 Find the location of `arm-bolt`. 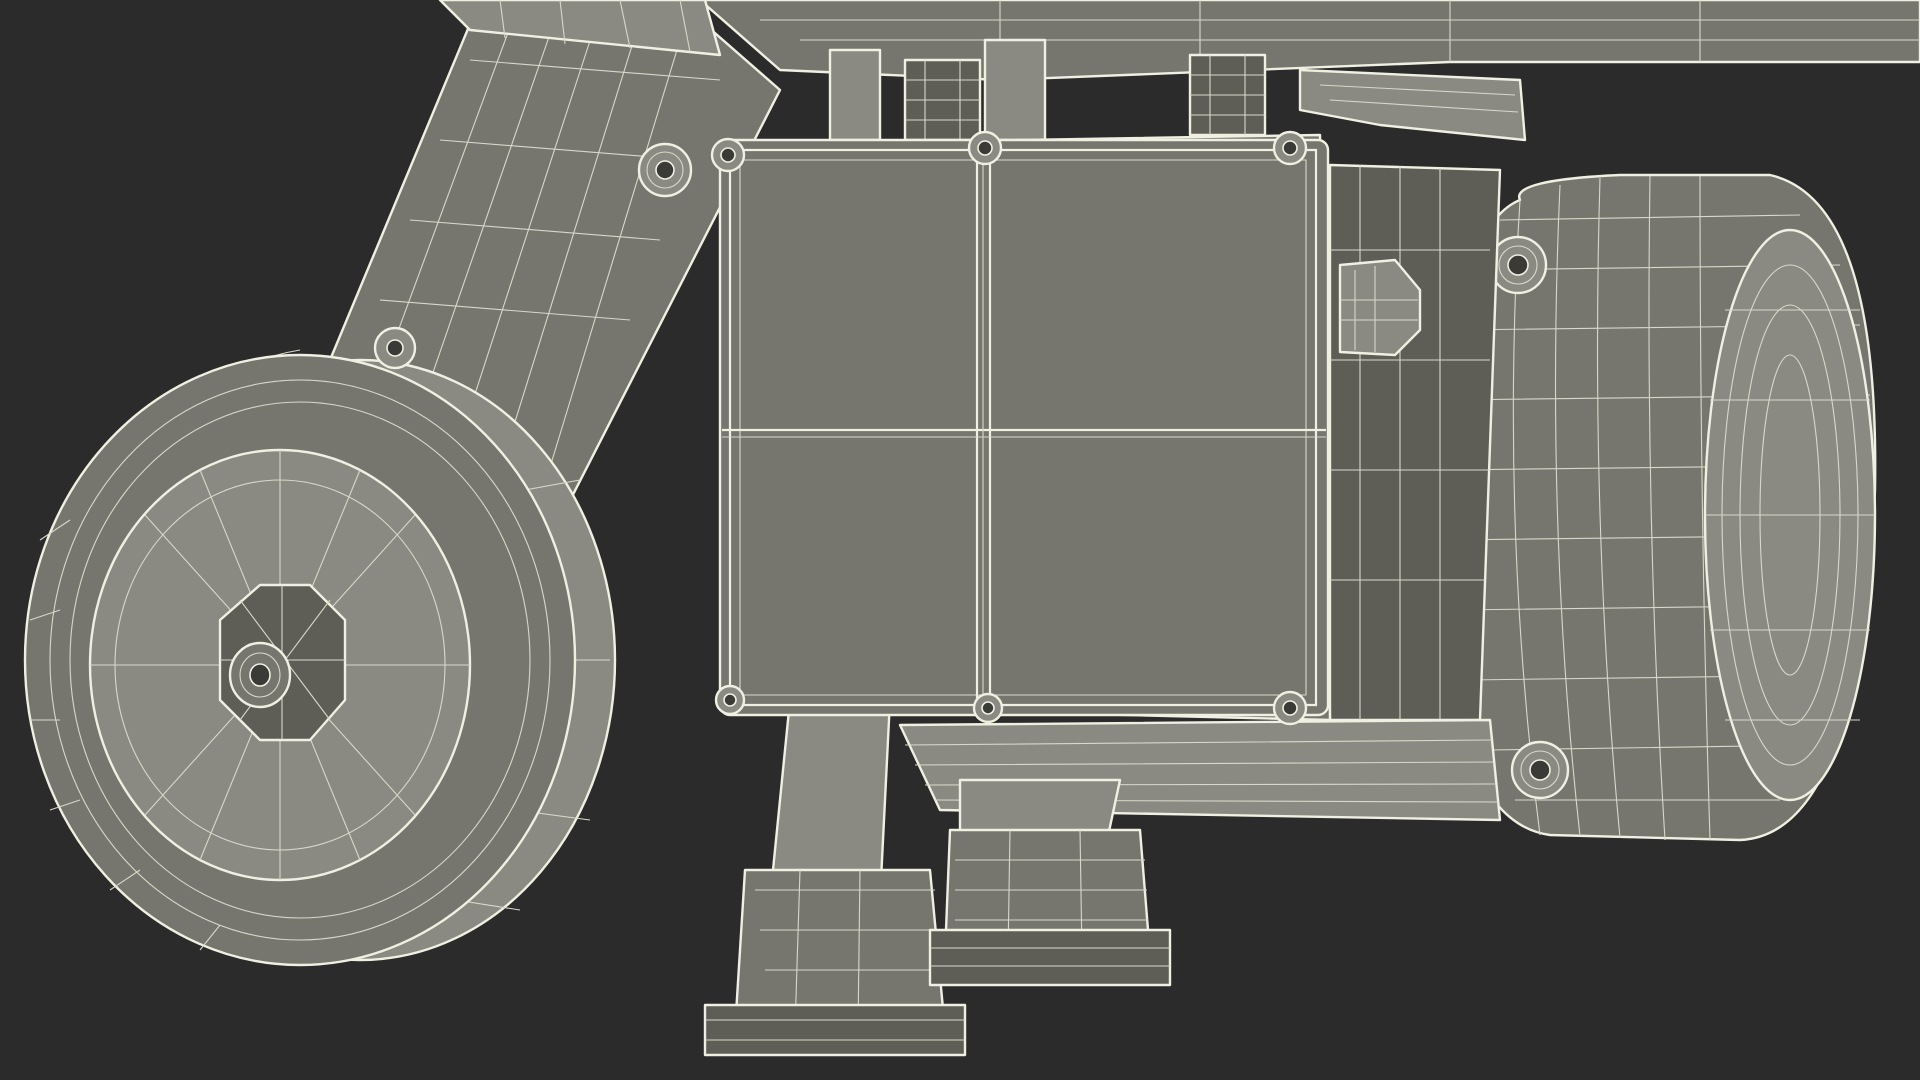

arm-bolt is located at coordinates (665, 170).